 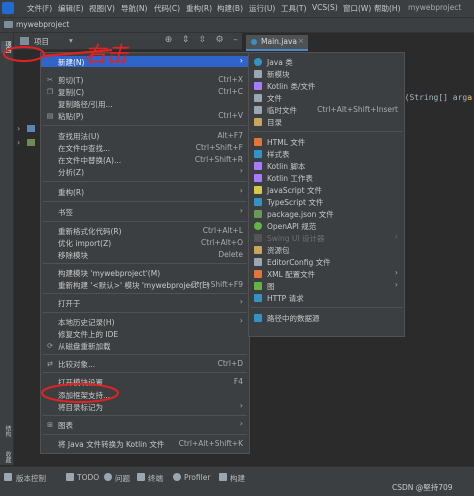 What do you see at coordinates (6, 47) in the screenshot?
I see `tab-project: 项目` at bounding box center [6, 47].